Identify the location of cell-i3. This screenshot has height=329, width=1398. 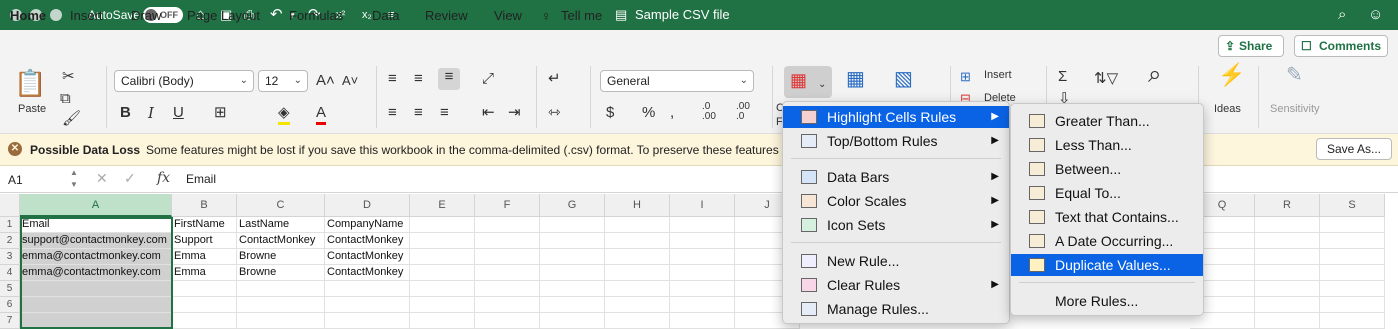
(702, 257).